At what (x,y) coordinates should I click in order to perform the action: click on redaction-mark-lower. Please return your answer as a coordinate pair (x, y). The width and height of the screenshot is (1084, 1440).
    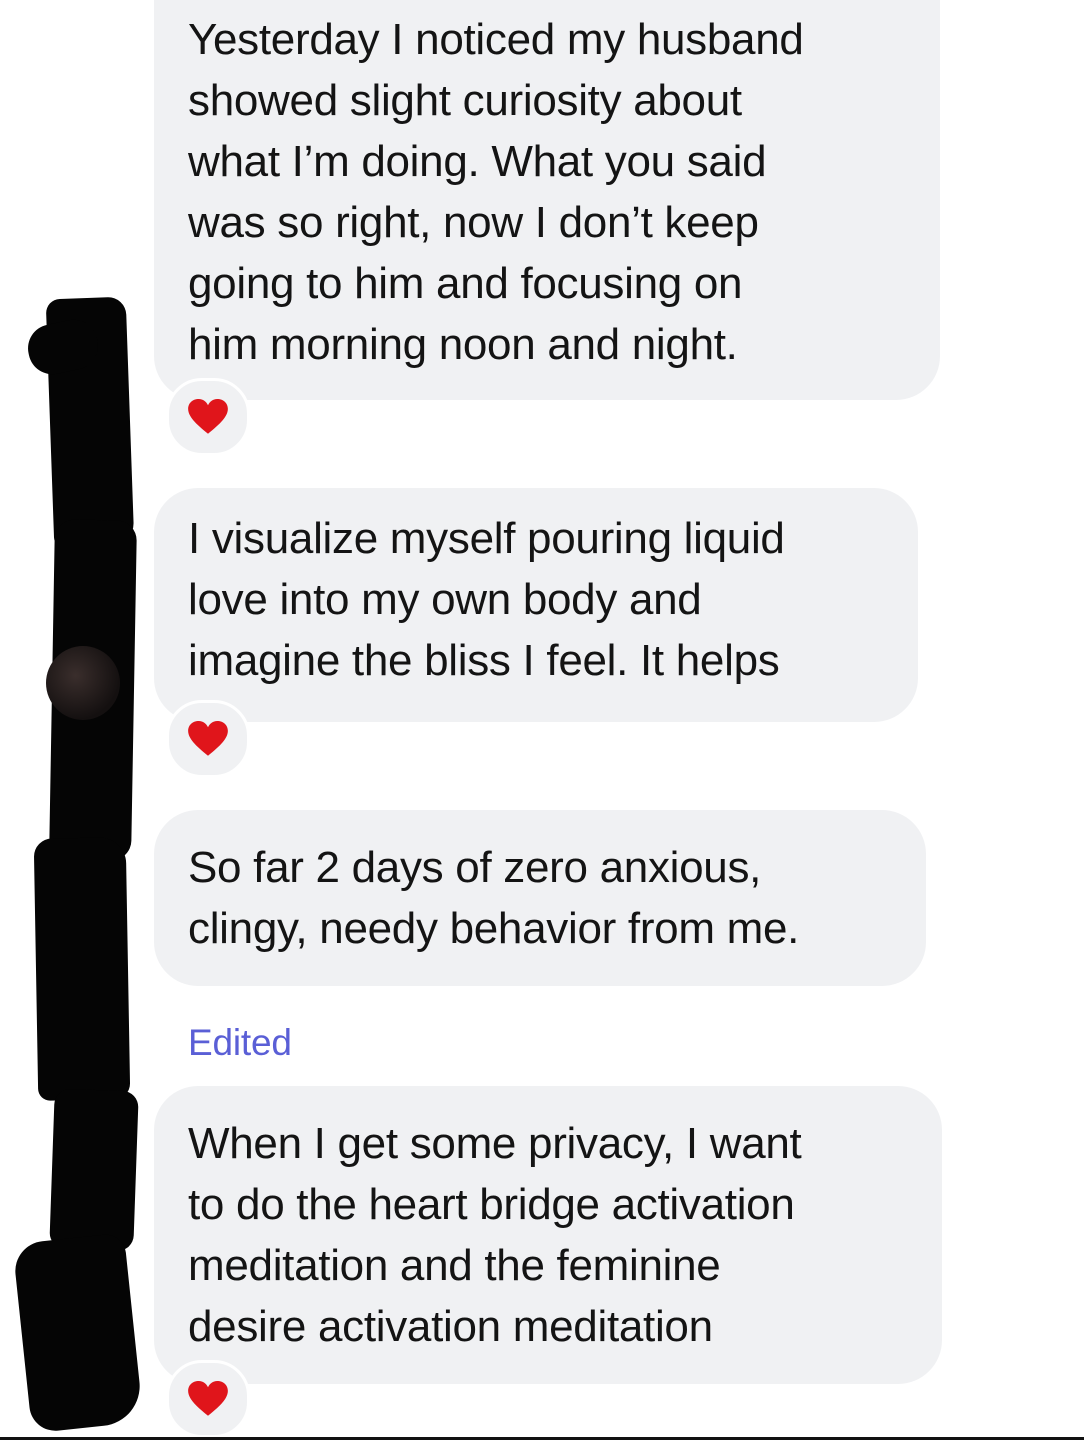
    Looking at the image, I should click on (82, 969).